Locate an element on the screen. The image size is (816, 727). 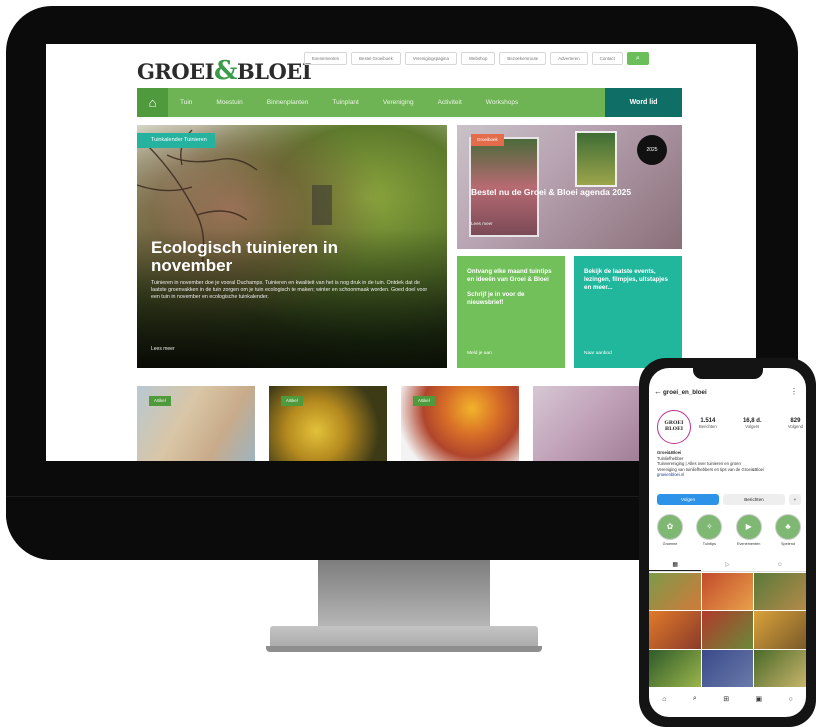
stat-label: Volgers is located at coordinates (752, 426).